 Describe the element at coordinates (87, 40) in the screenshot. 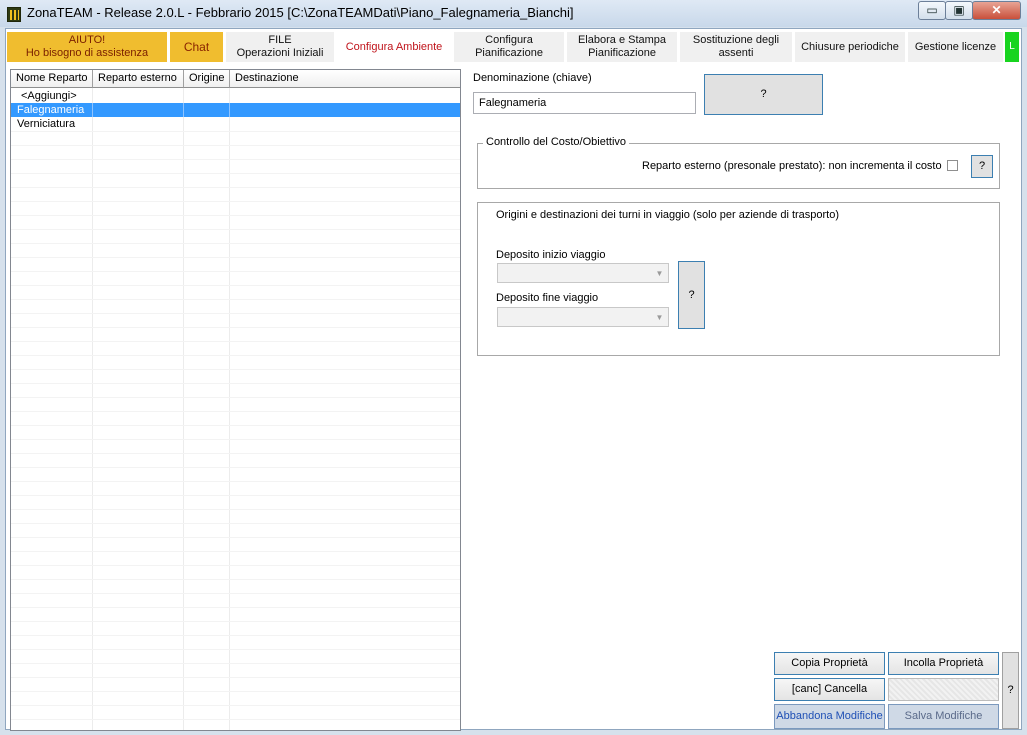

I see `tab-label: AIUTO!` at that location.